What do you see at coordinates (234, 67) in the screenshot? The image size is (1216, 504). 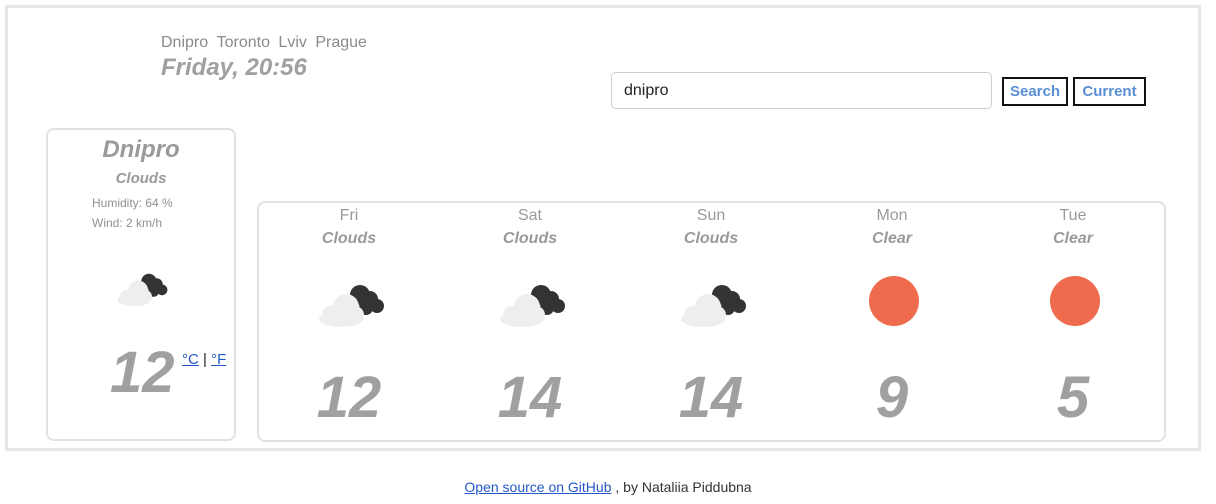 I see `current-date: Friday, 20:56` at bounding box center [234, 67].